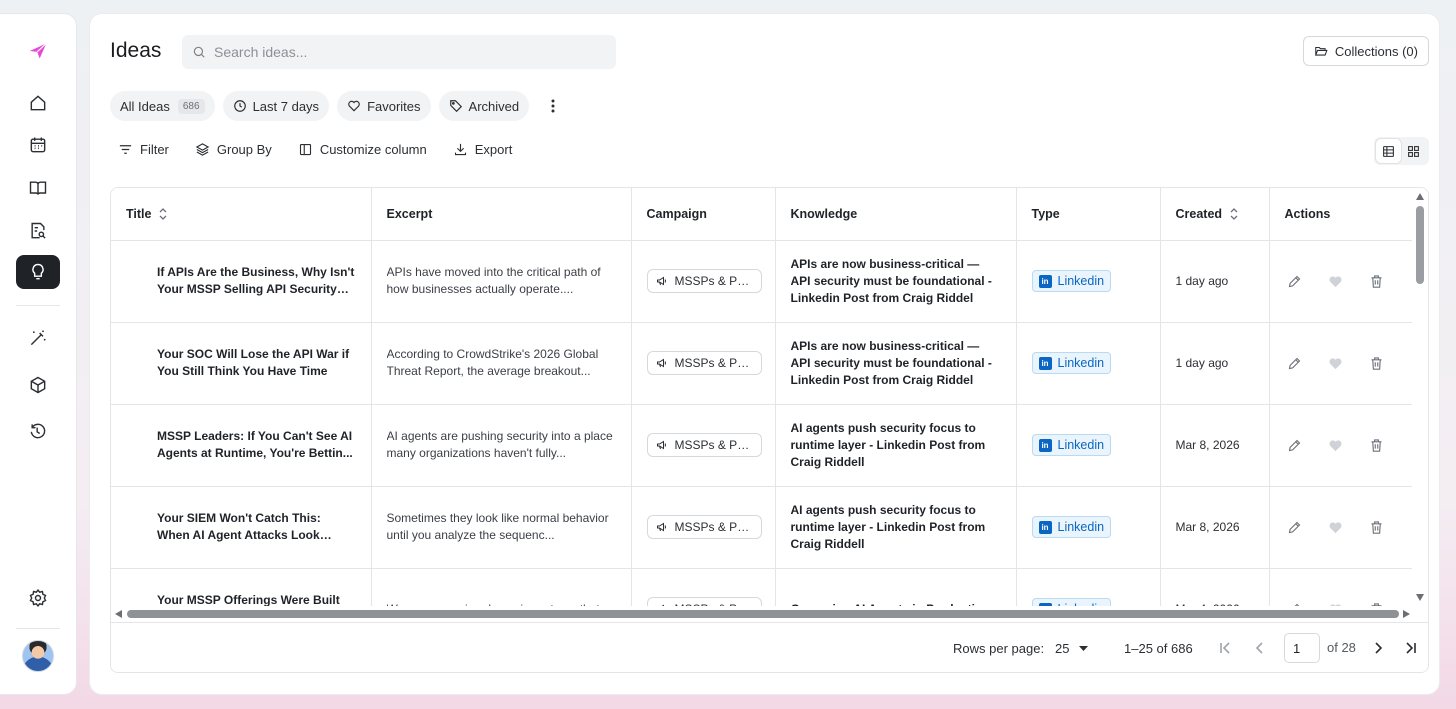 This screenshot has width=1456, height=709. Describe the element at coordinates (362, 149) in the screenshot. I see `customize-column-button: Customize column` at that location.